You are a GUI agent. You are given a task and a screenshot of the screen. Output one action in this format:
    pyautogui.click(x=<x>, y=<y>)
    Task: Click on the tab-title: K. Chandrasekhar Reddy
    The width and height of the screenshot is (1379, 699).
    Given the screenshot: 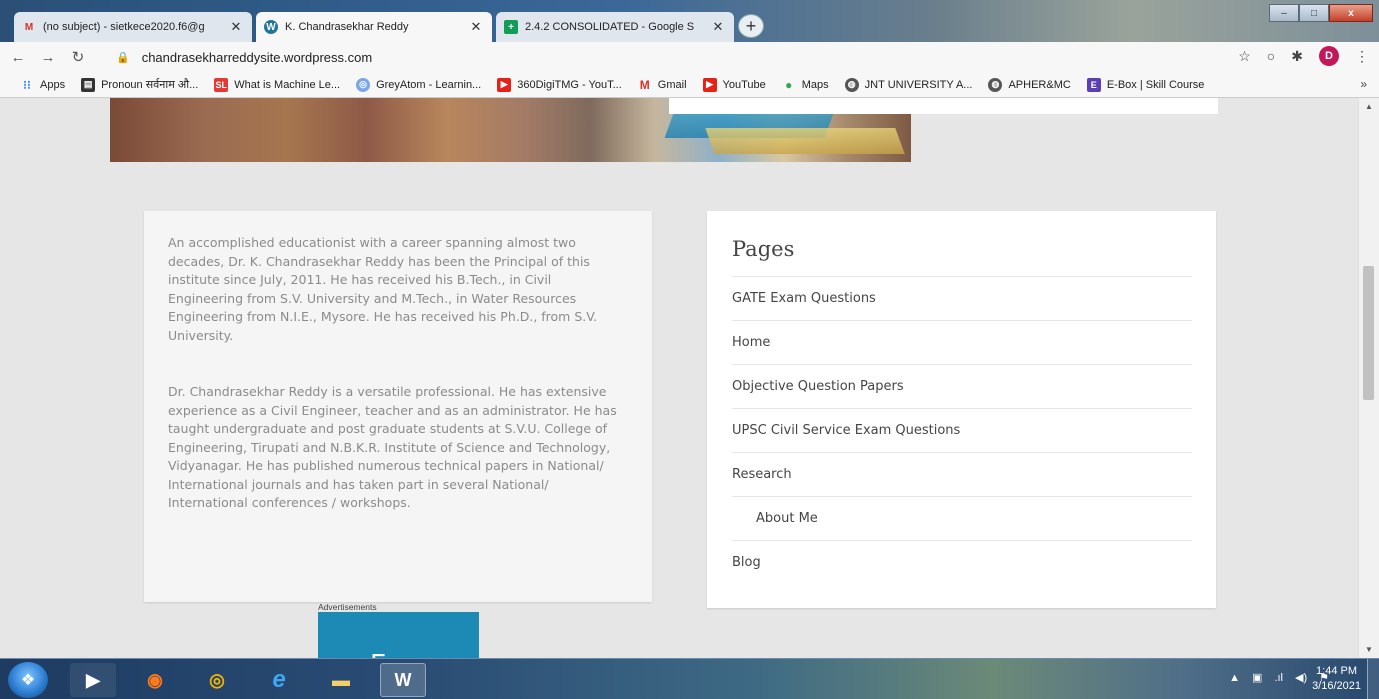 What is the action you would take?
    pyautogui.click(x=347, y=27)
    